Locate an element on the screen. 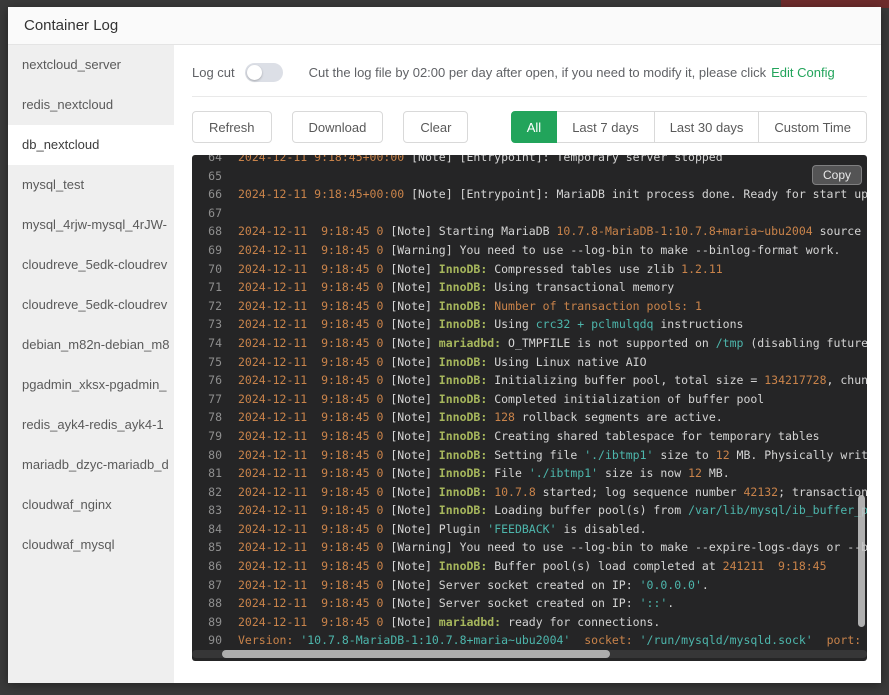 The image size is (889, 695). log-segment: /tmp is located at coordinates (729, 342).